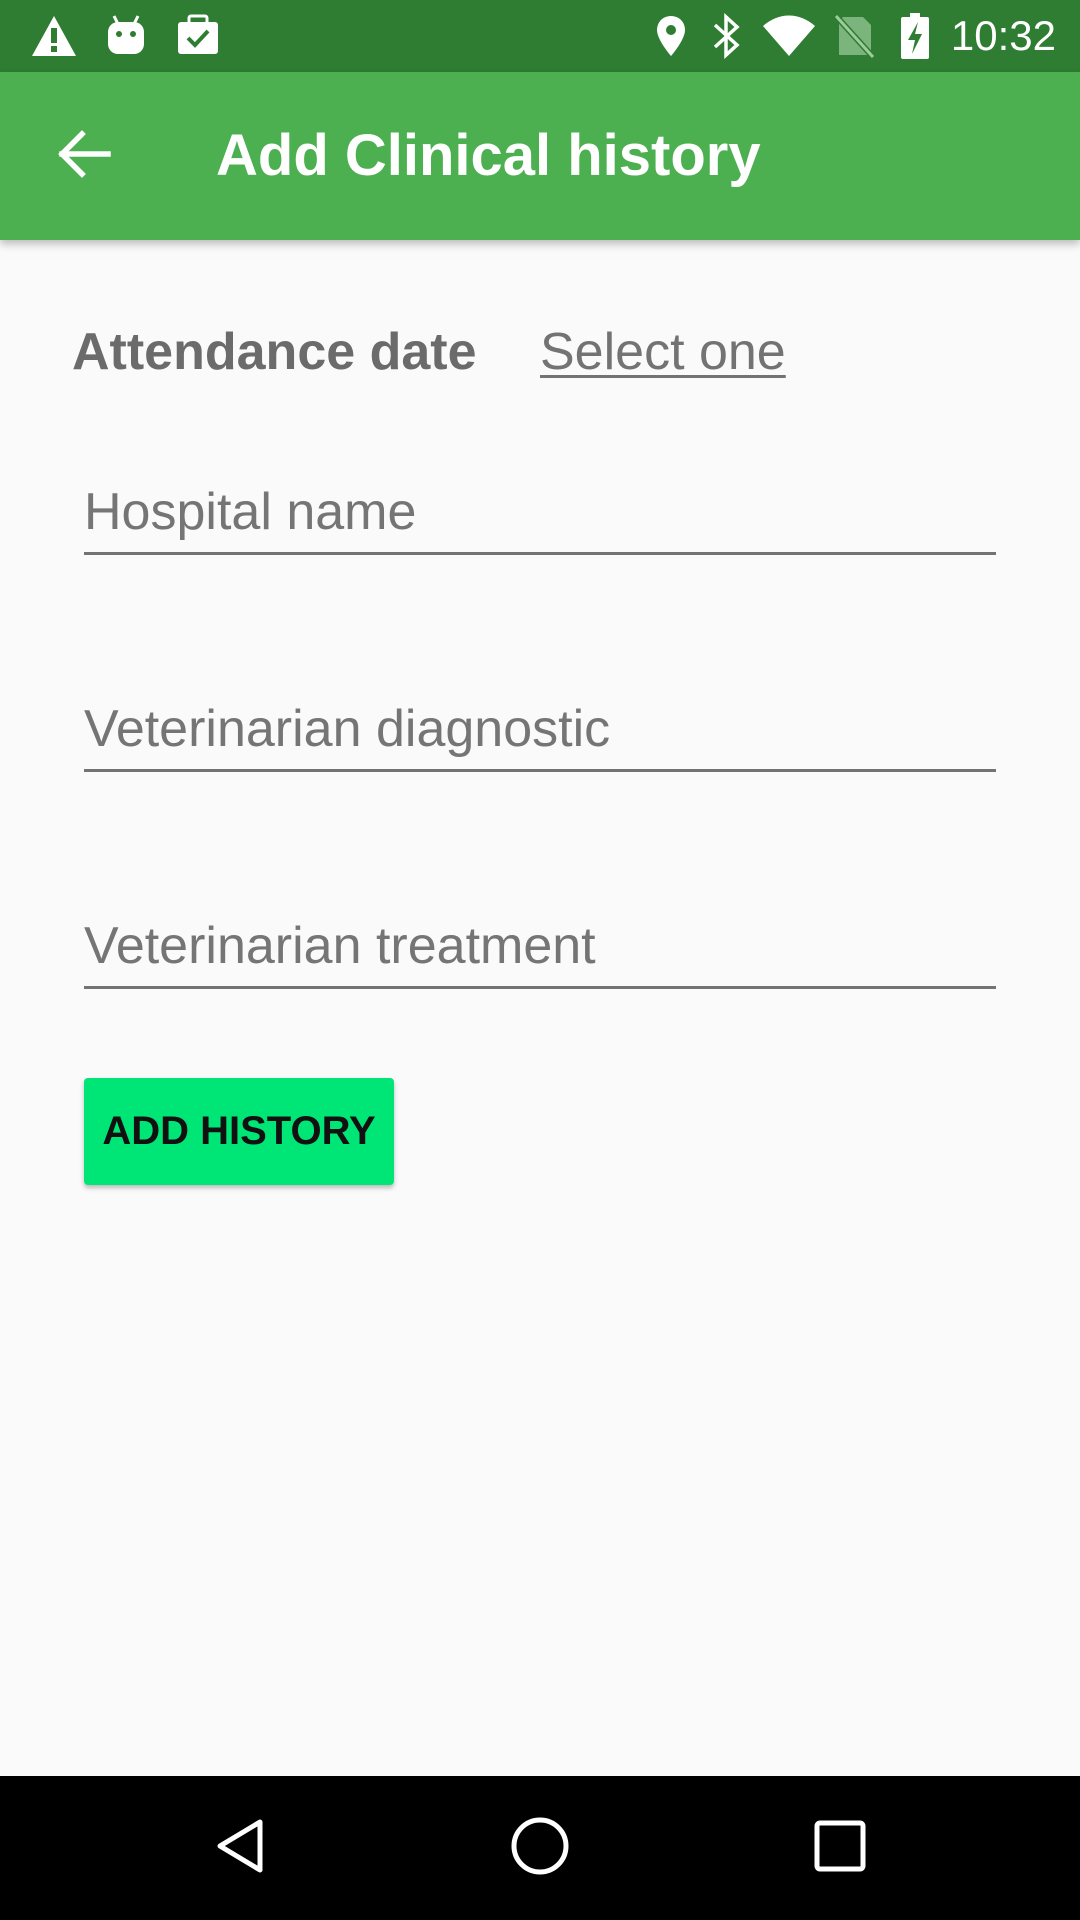  Describe the element at coordinates (663, 352) in the screenshot. I see `attendance-date-selector: Select one` at that location.